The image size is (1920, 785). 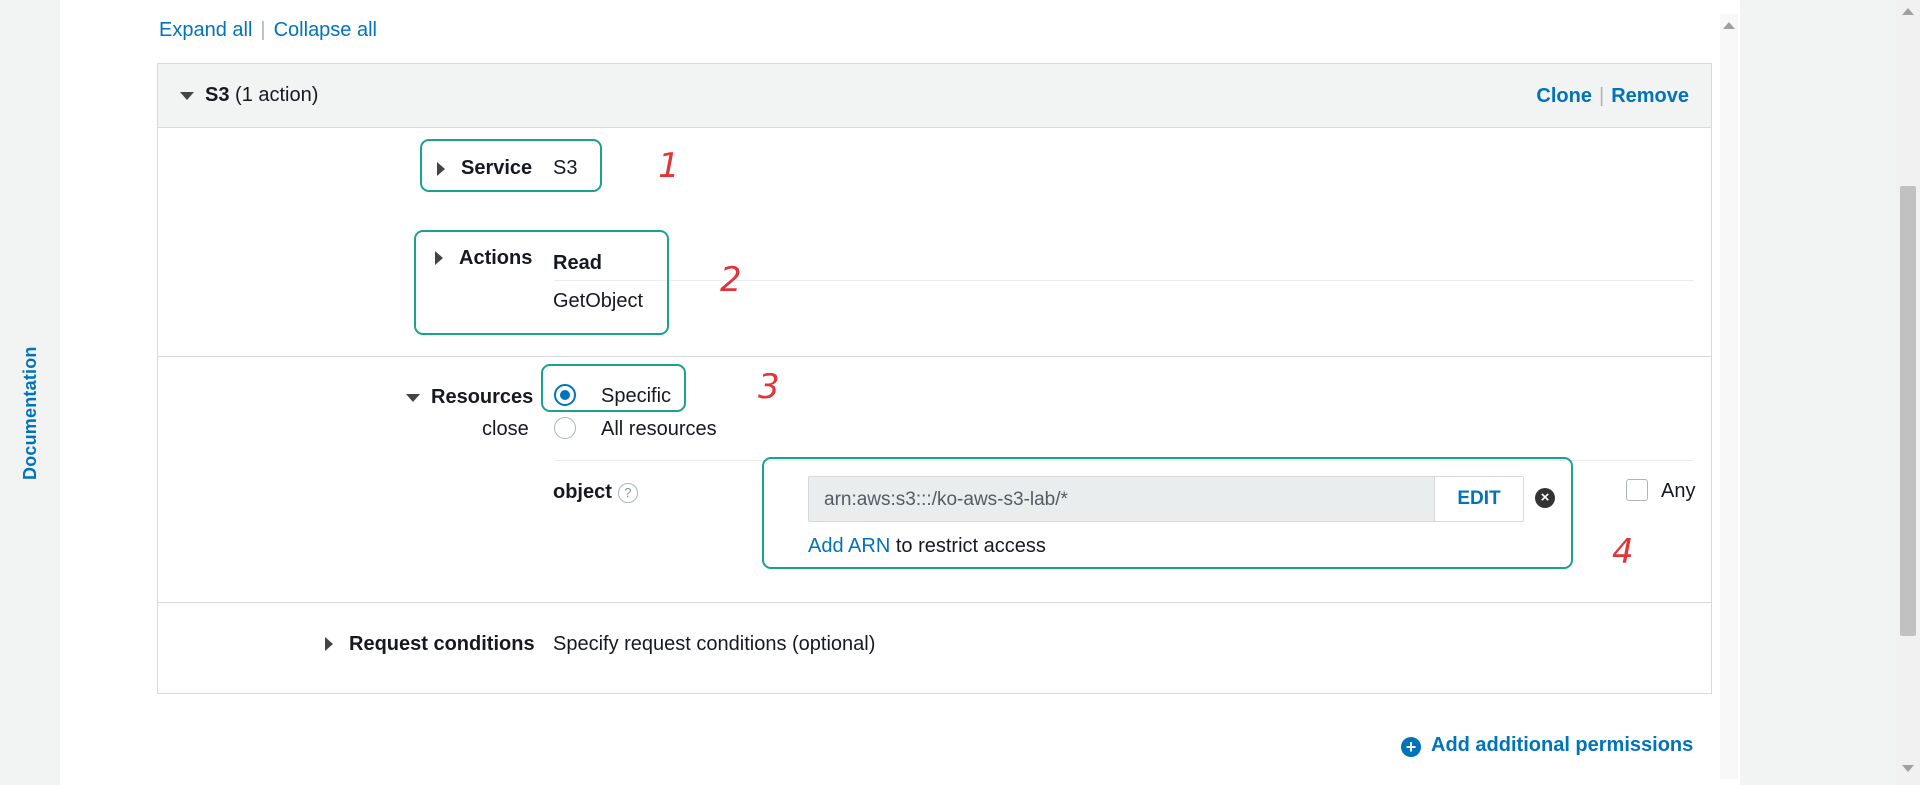 I want to click on expand-all-link: Expand all, so click(x=205, y=30).